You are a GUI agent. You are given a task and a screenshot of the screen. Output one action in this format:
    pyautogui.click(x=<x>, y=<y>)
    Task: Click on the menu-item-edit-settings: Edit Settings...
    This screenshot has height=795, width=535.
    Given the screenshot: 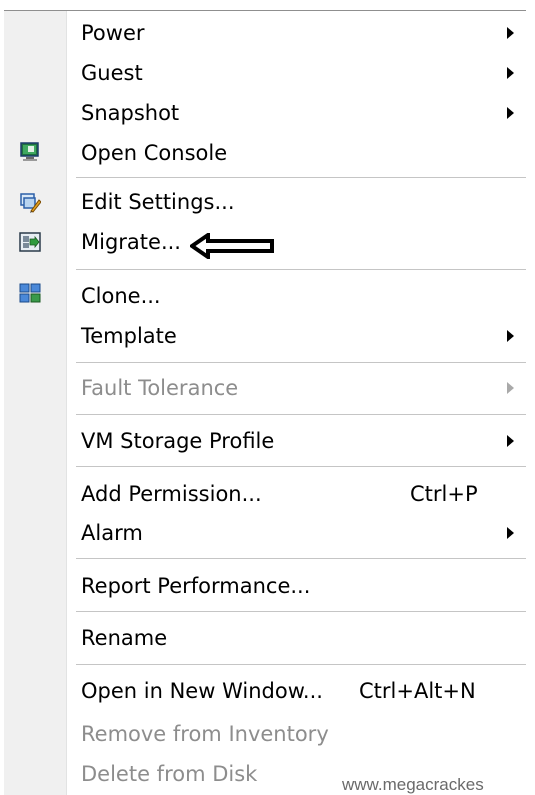 What is the action you would take?
    pyautogui.click(x=265, y=202)
    